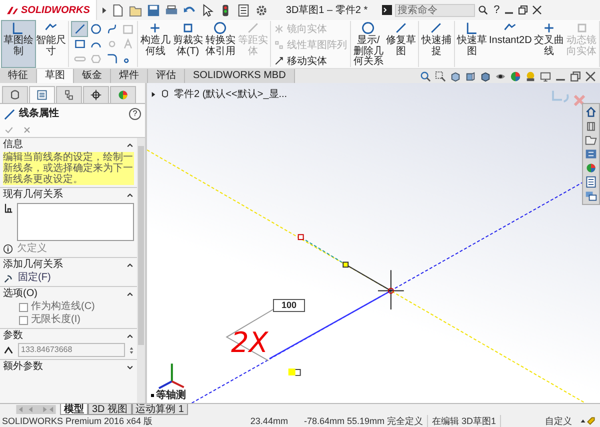 The image size is (600, 427). Describe the element at coordinates (390, 290) in the screenshot. I see `origin-cross-icon` at that location.